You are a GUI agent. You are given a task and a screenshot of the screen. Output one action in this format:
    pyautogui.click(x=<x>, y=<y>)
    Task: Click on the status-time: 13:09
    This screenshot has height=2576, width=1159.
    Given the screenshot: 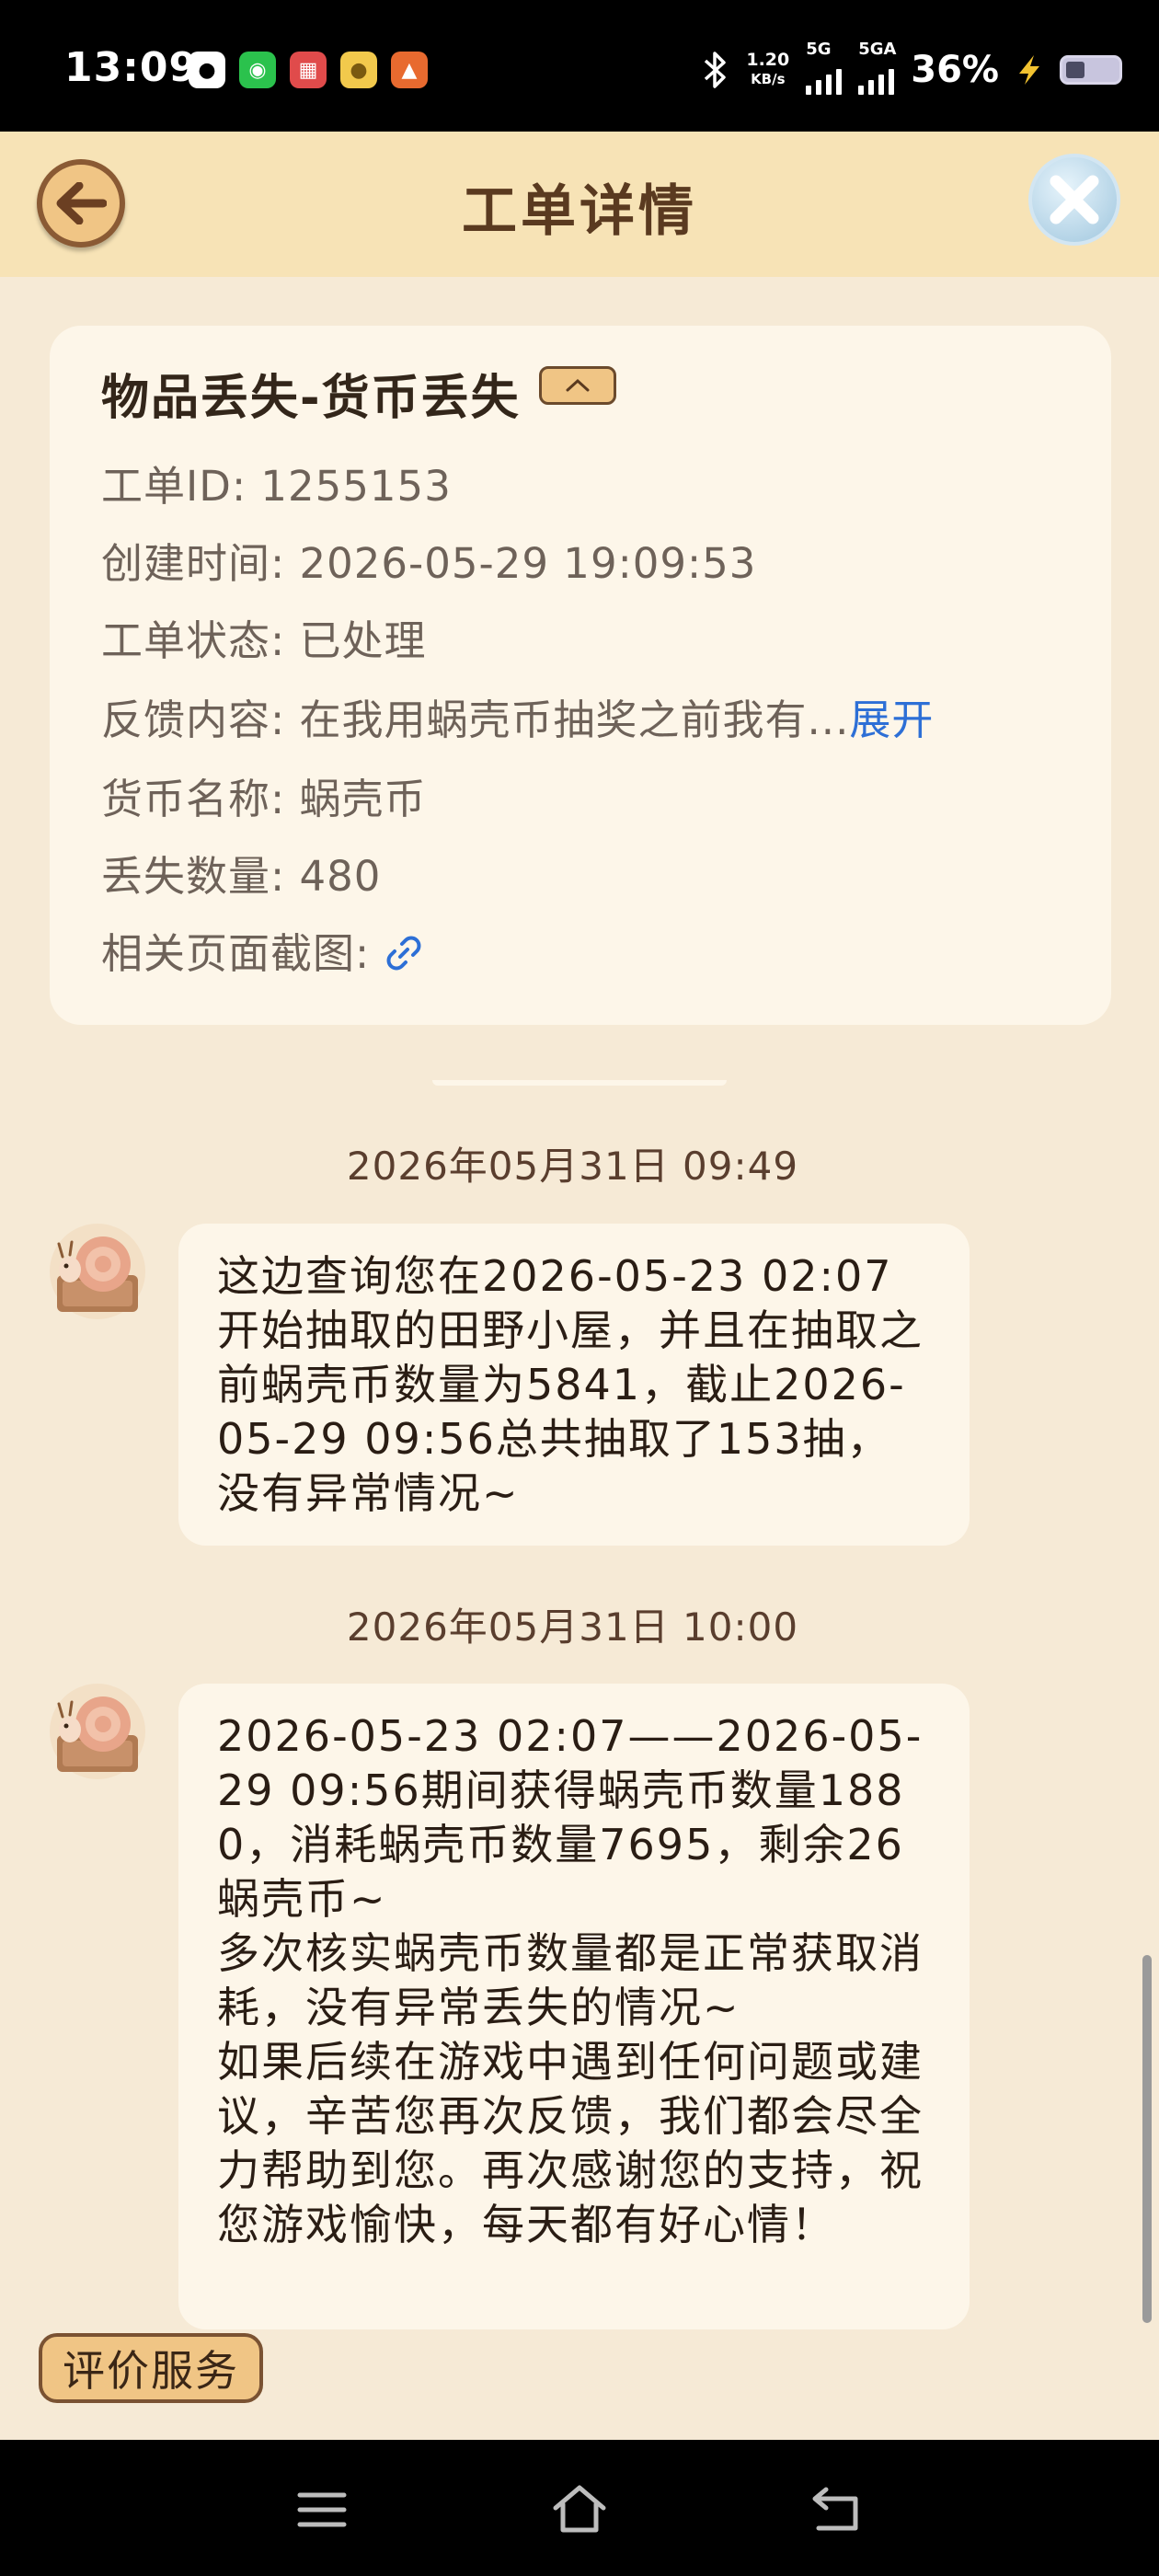 What is the action you would take?
    pyautogui.click(x=131, y=67)
    